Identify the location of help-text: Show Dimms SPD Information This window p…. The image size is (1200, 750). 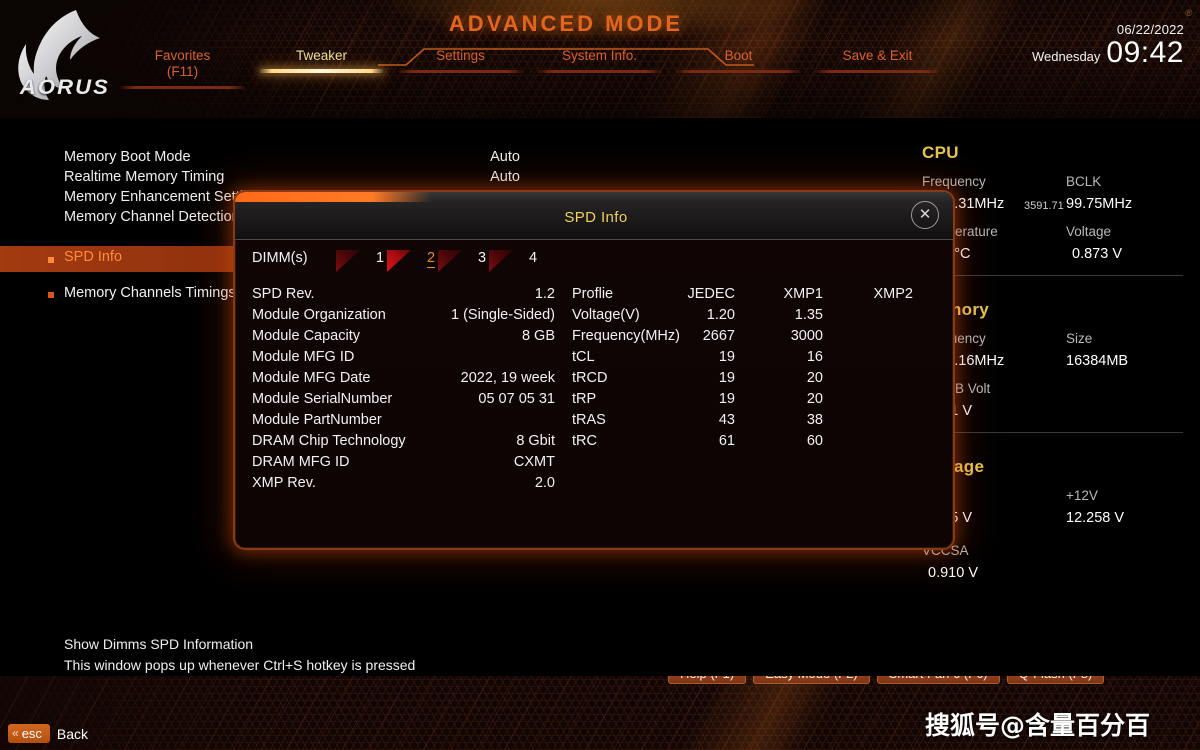
(239, 655).